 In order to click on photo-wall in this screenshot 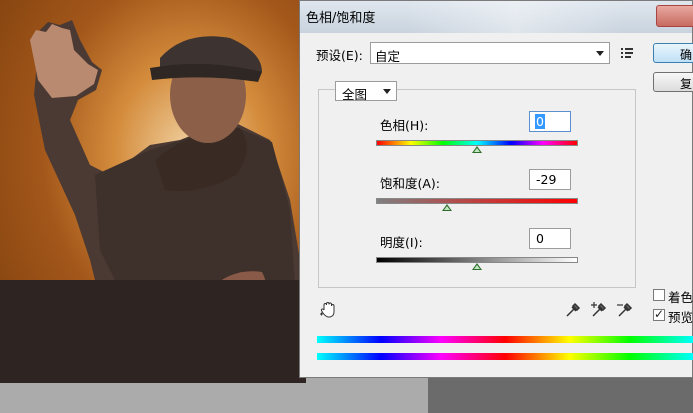, I will do `click(153, 331)`.